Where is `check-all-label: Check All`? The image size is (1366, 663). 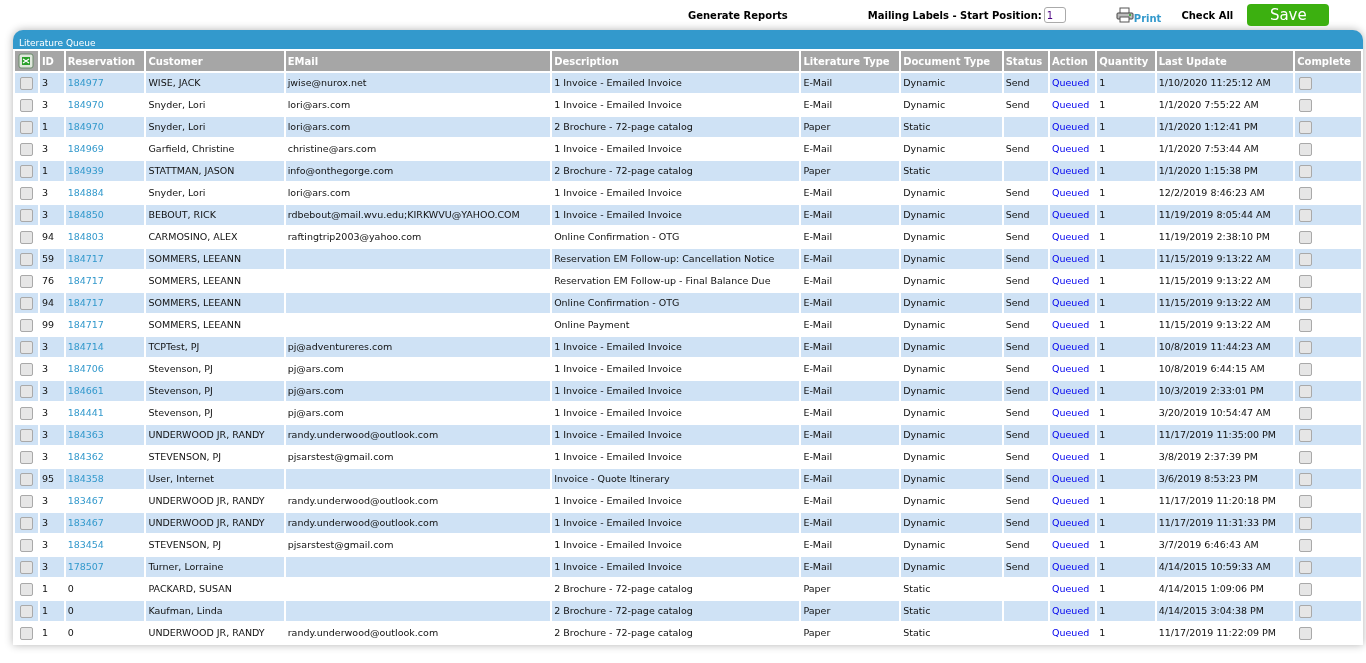
check-all-label: Check All is located at coordinates (1207, 15).